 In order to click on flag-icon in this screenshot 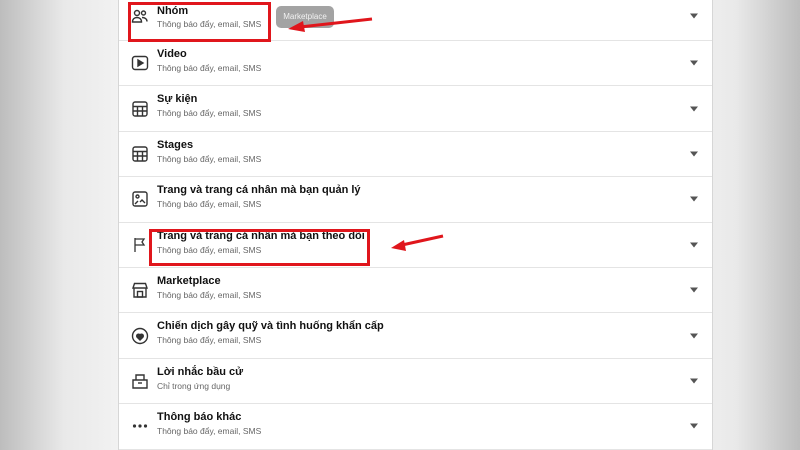, I will do `click(140, 245)`.